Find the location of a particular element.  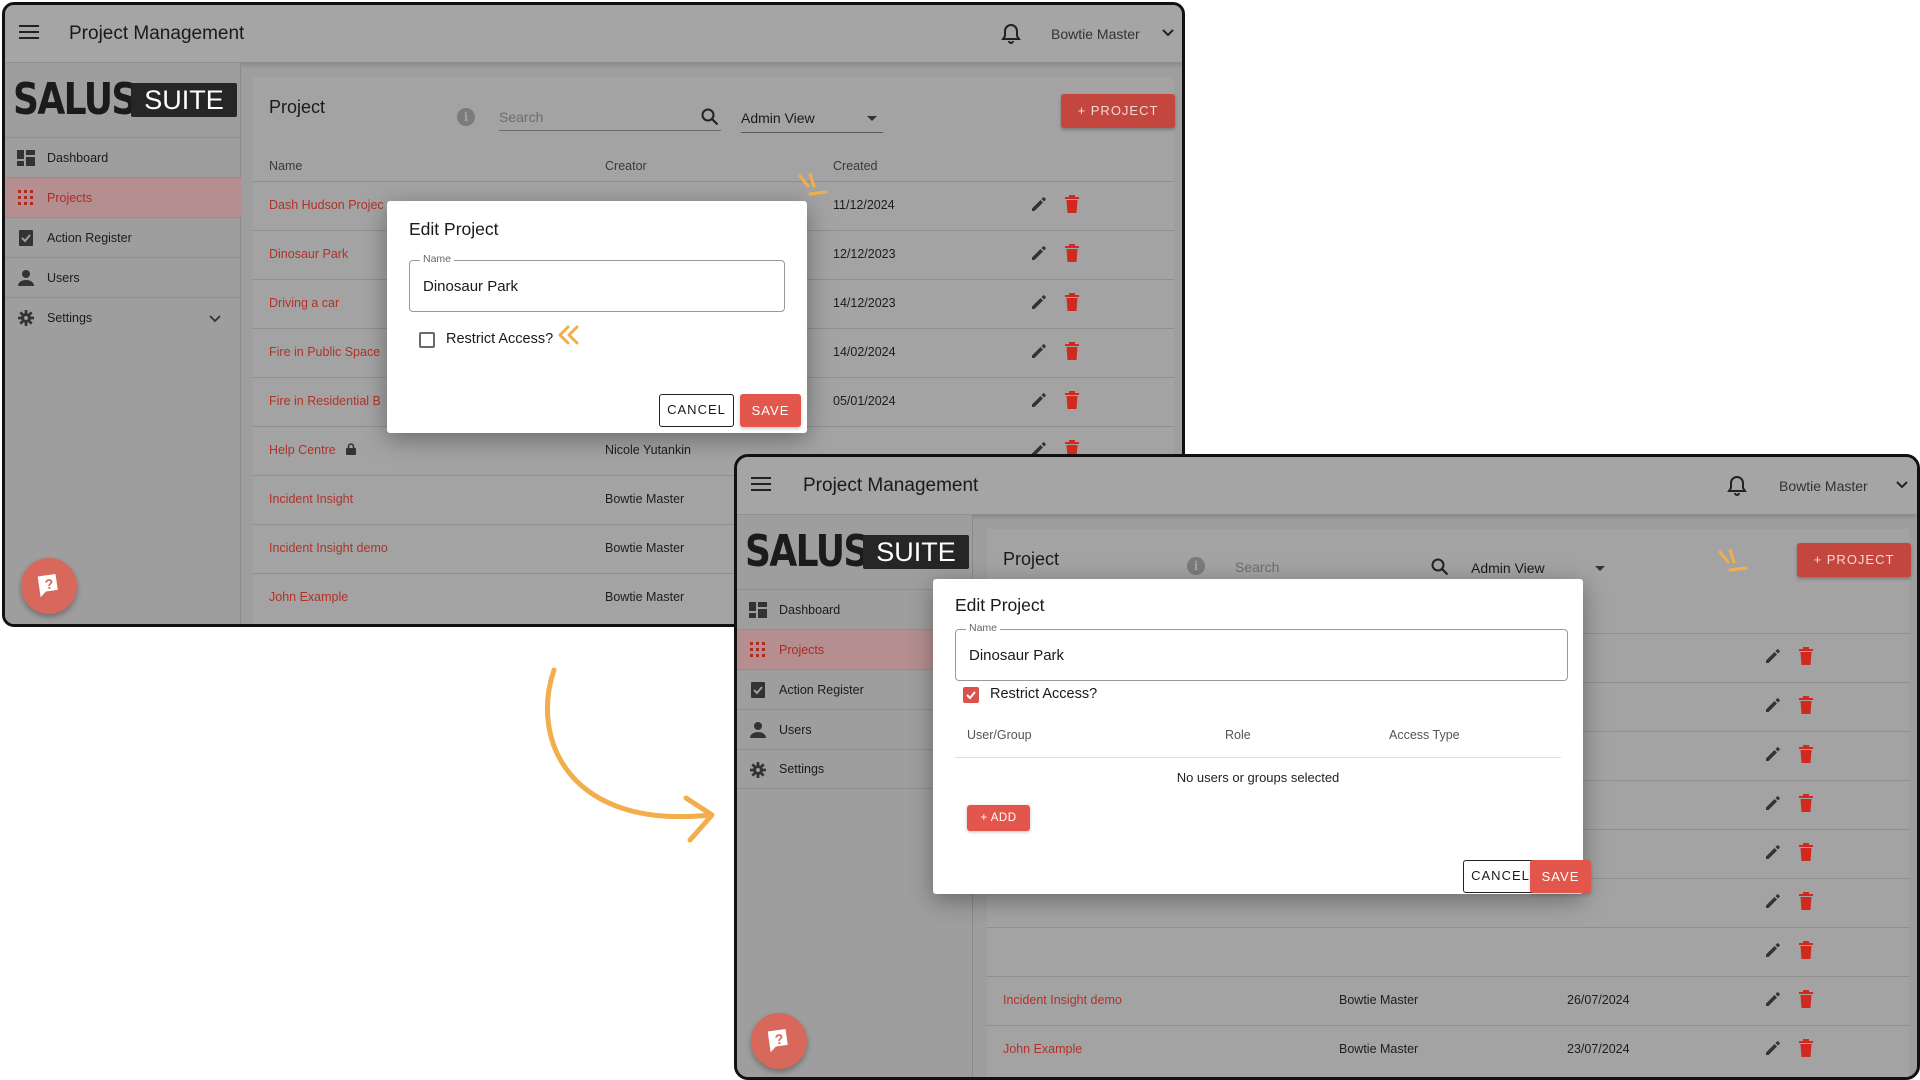

project-name-text: Fire in Public Space is located at coordinates (324, 352).